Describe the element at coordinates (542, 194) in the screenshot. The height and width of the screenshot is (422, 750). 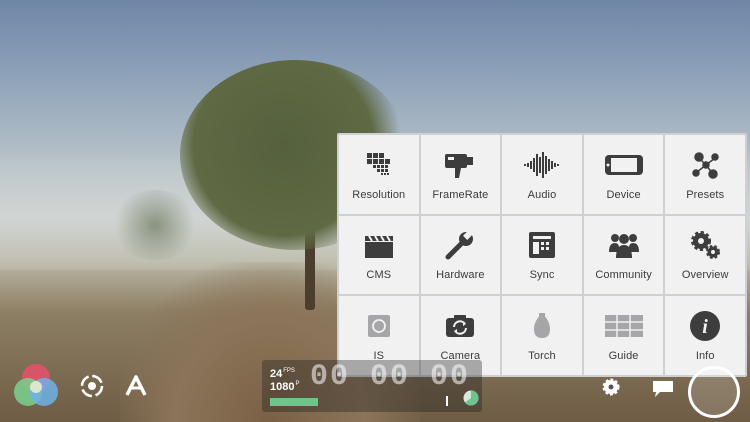
I see `audio-label: Audio` at that location.